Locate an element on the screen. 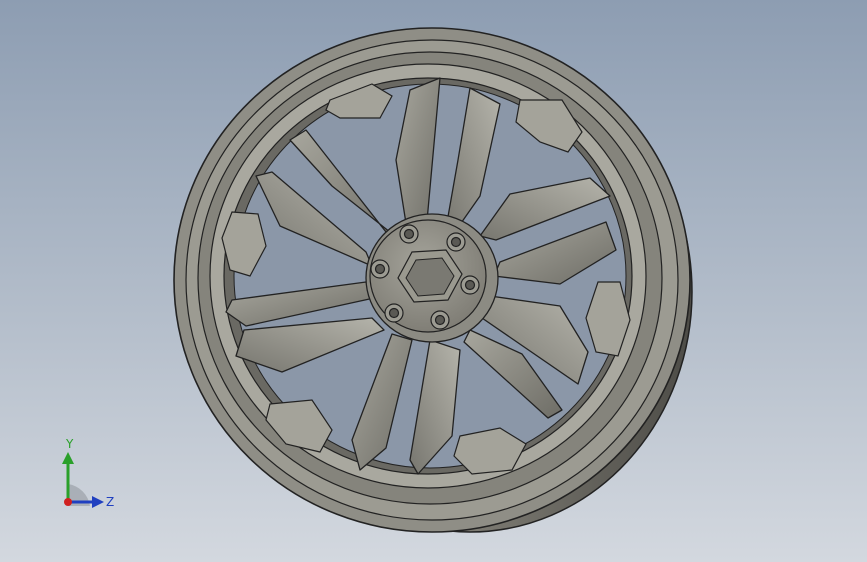 The width and height of the screenshot is (867, 562). coordinate-triad: Y Z is located at coordinates (80, 476).